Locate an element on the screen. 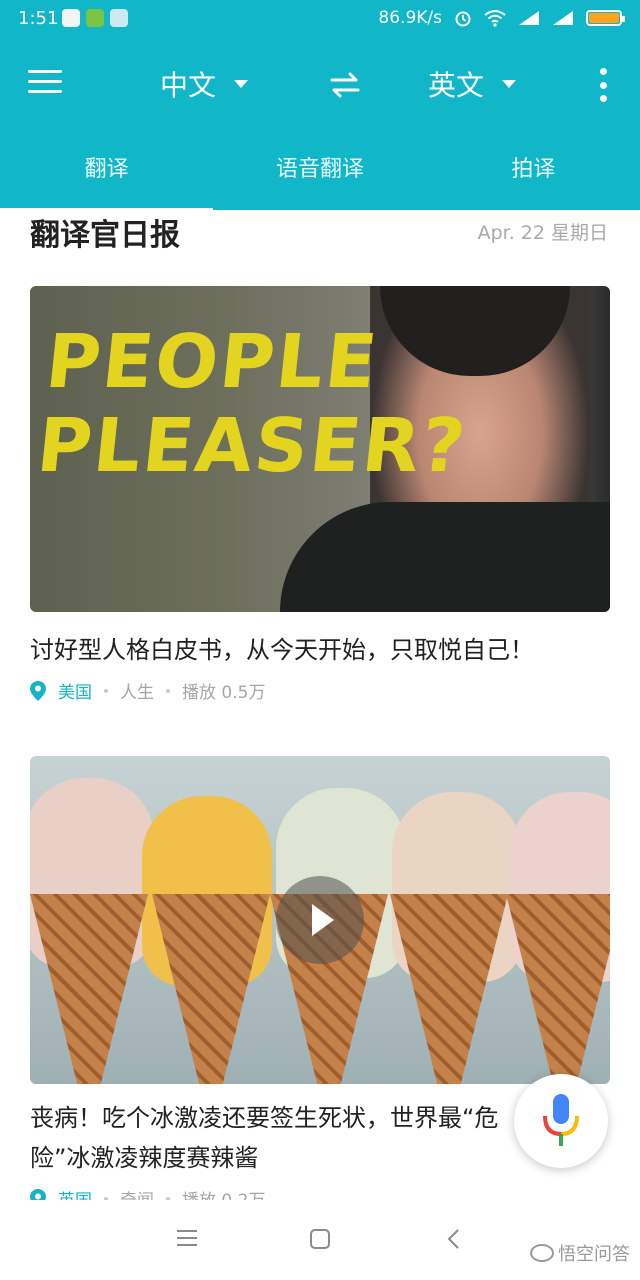  app-notification-icon is located at coordinates (71, 18).